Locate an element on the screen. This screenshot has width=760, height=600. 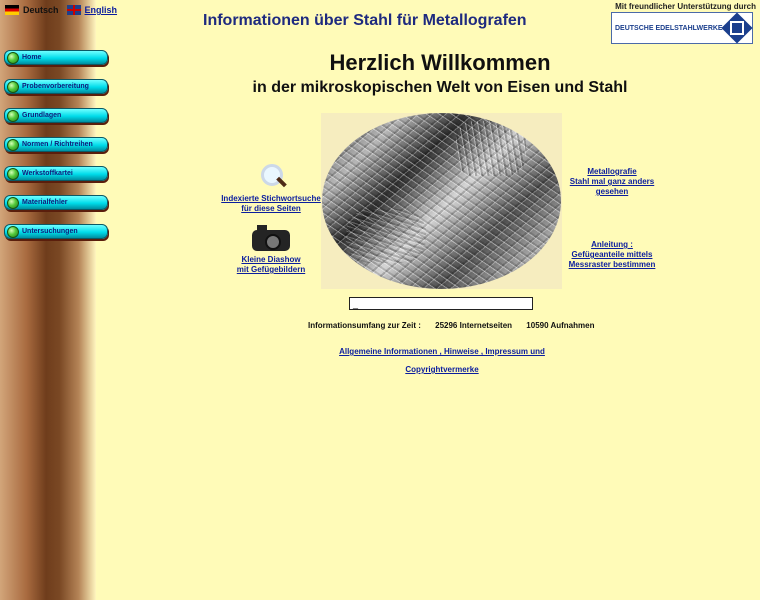
sidebar-item-label: Untersuchungen is located at coordinates (50, 231).